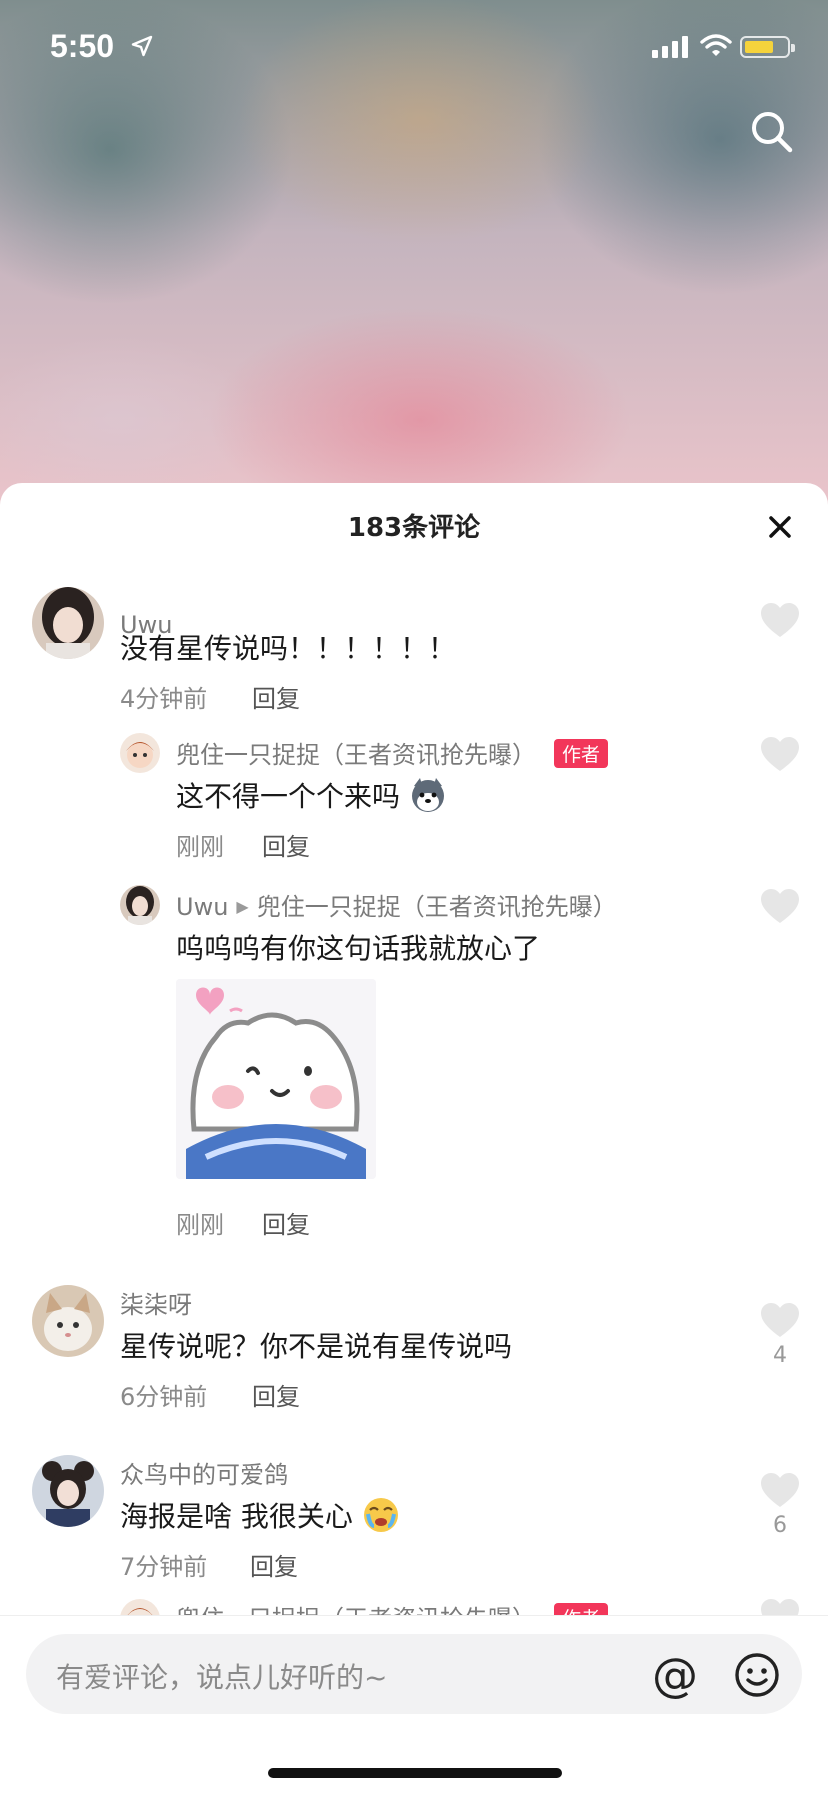  Describe the element at coordinates (142, 48) in the screenshot. I see `location-arrow-icon` at that location.